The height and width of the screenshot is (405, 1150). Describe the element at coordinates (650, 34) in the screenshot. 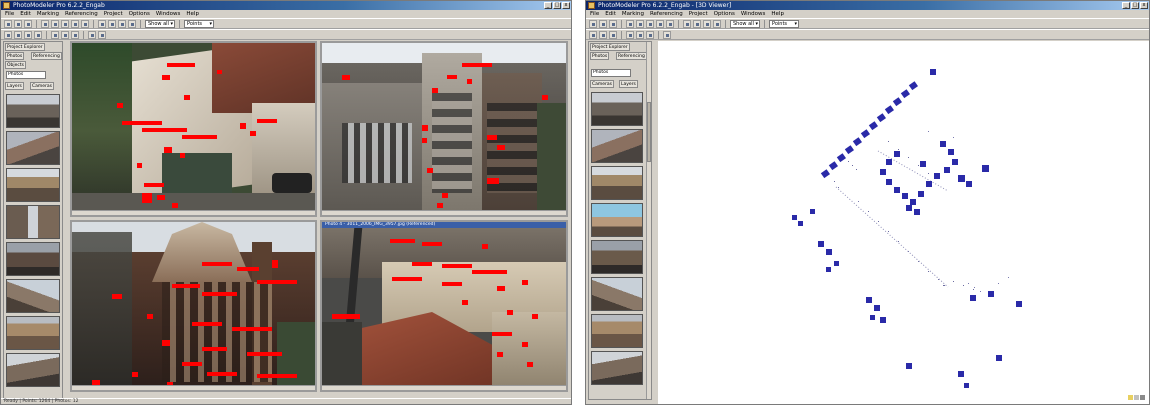

I see `fit-view-icon` at that location.